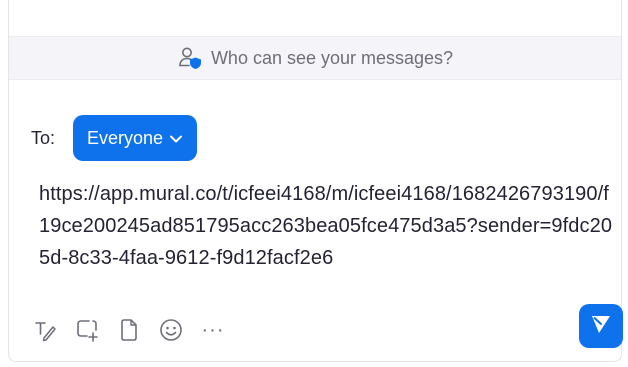 The height and width of the screenshot is (367, 628). I want to click on recipient-row: To: Everyone, so click(114, 138).